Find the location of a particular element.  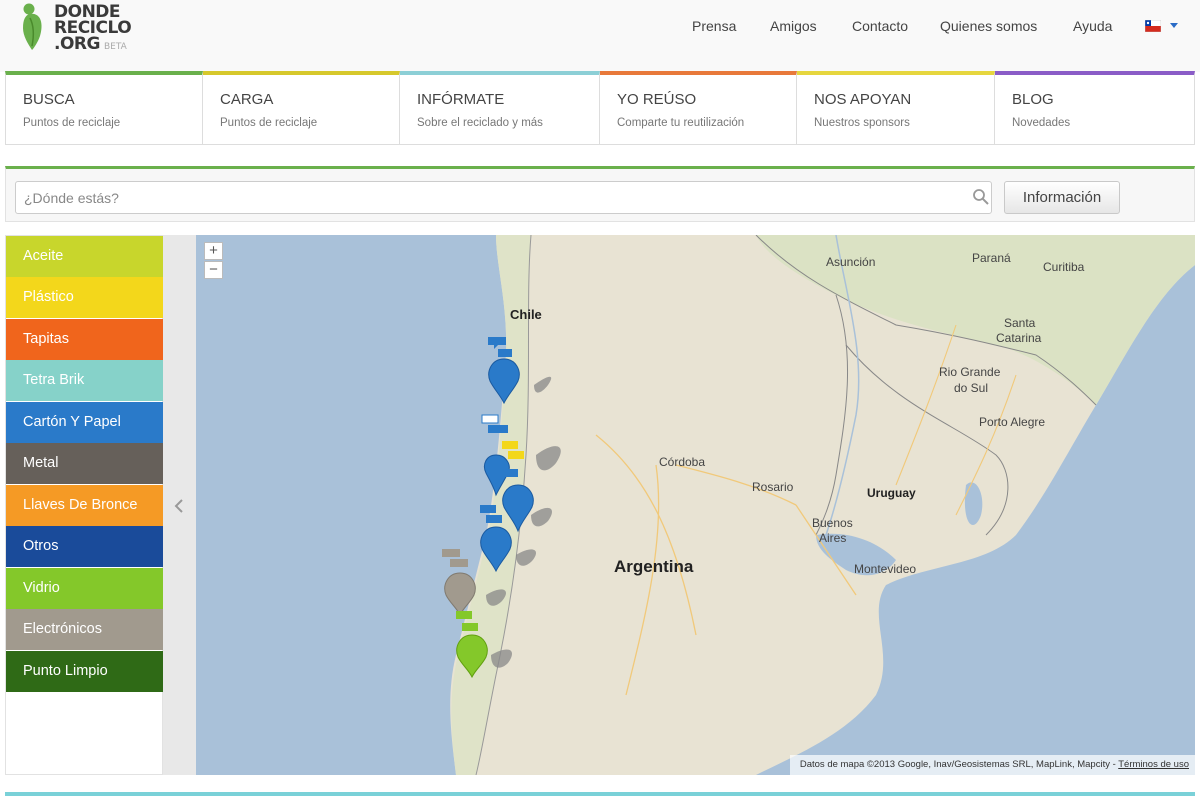

map-label-montevideo: Montevideo is located at coordinates (885, 569).